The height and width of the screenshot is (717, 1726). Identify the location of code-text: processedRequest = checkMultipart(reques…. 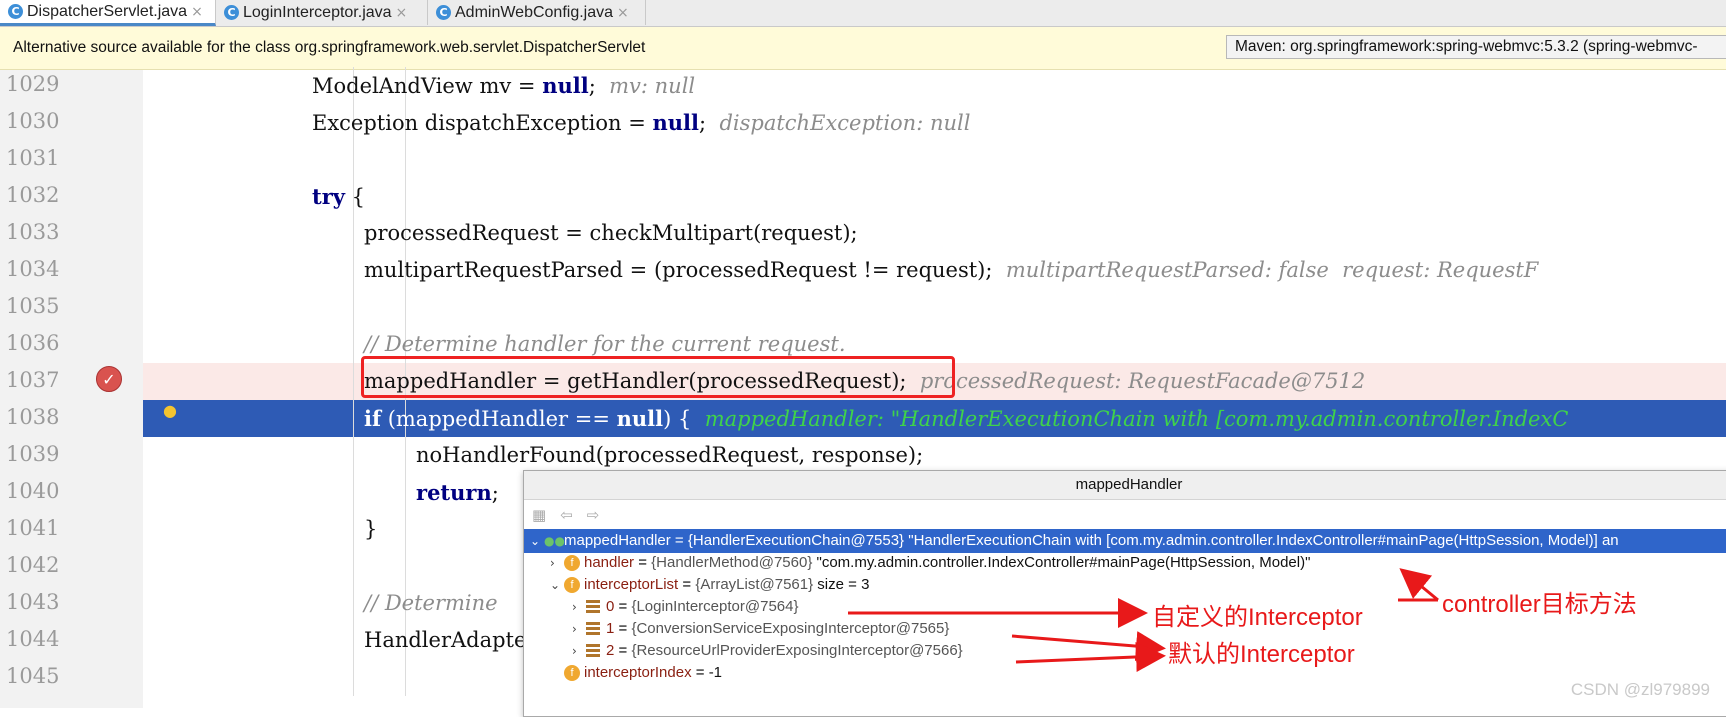
(611, 233).